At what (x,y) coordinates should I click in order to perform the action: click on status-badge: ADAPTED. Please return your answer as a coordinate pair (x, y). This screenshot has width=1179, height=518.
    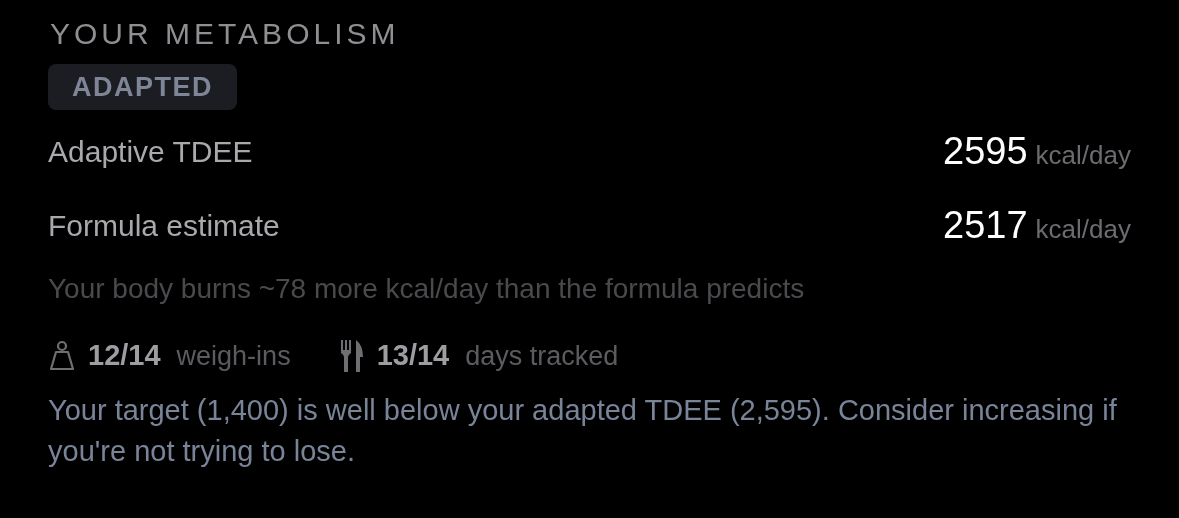
    Looking at the image, I should click on (142, 87).